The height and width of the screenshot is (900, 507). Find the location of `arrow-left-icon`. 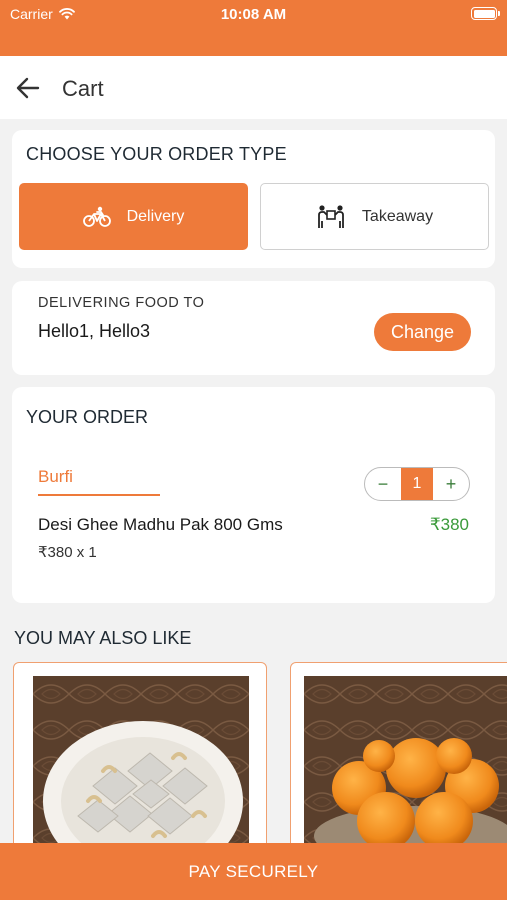

arrow-left-icon is located at coordinates (28, 88).